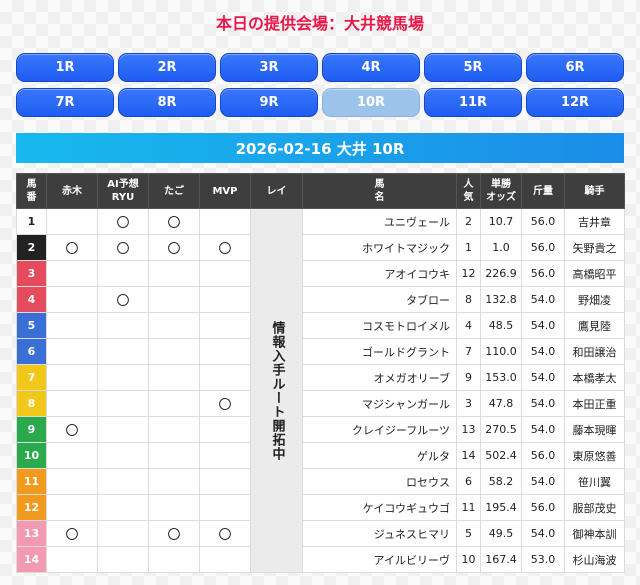 This screenshot has width=640, height=585. What do you see at coordinates (31, 191) in the screenshot?
I see `header-umaban: 馬番` at bounding box center [31, 191].